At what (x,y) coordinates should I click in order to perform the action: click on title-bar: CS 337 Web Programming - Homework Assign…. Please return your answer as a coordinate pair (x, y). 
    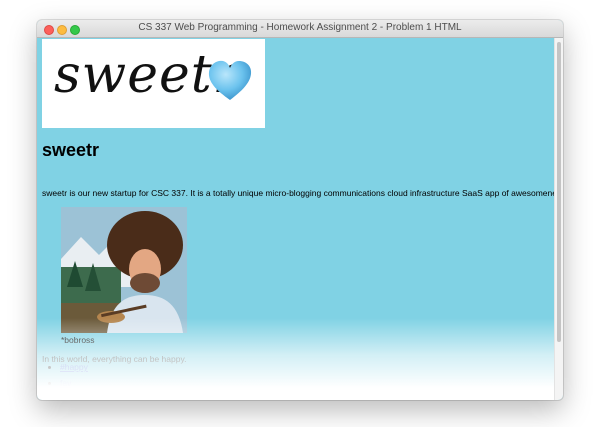
    Looking at the image, I should click on (300, 29).